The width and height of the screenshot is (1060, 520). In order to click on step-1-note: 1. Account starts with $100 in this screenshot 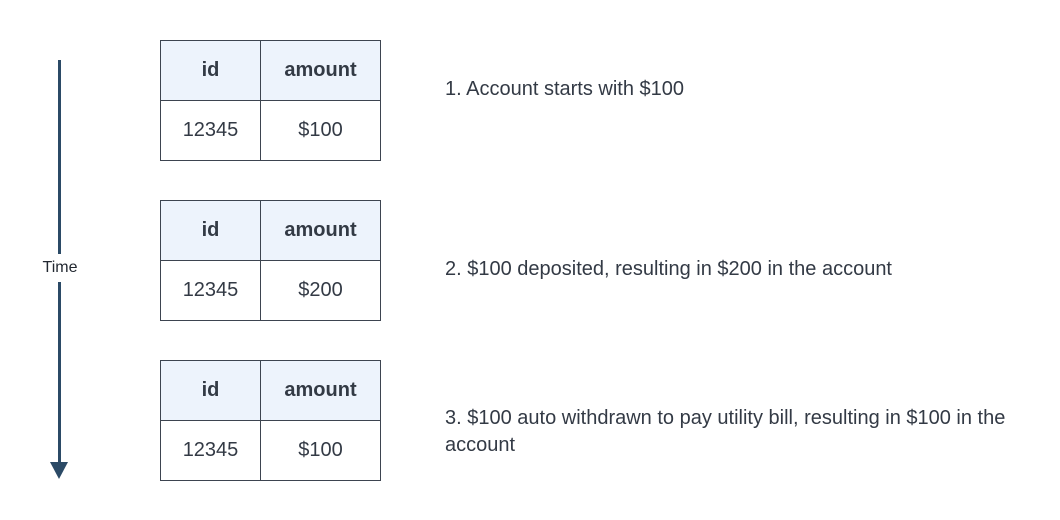, I will do `click(565, 89)`.